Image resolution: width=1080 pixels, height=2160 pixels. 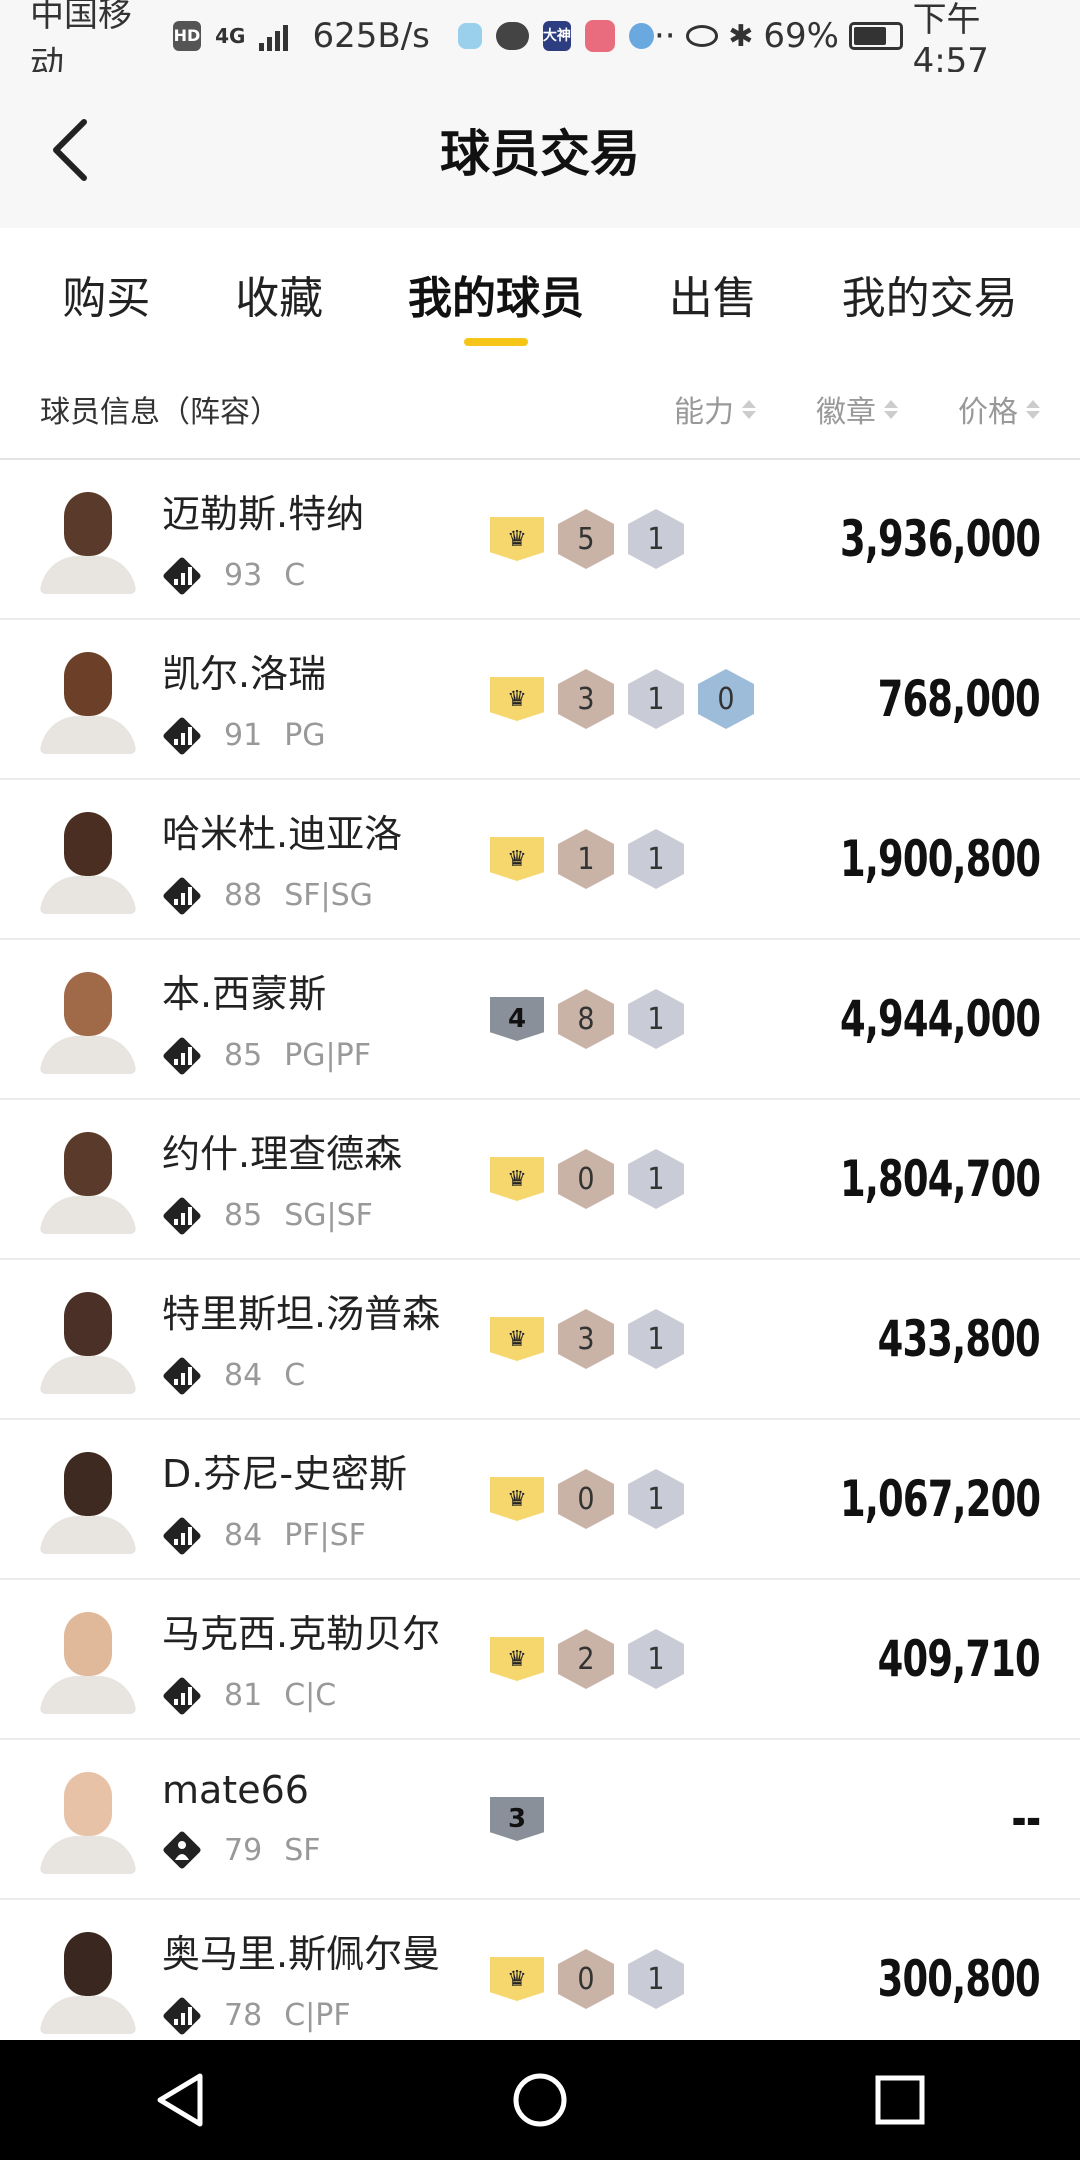 What do you see at coordinates (999, 409) in the screenshot?
I see `sort-price: 价格` at bounding box center [999, 409].